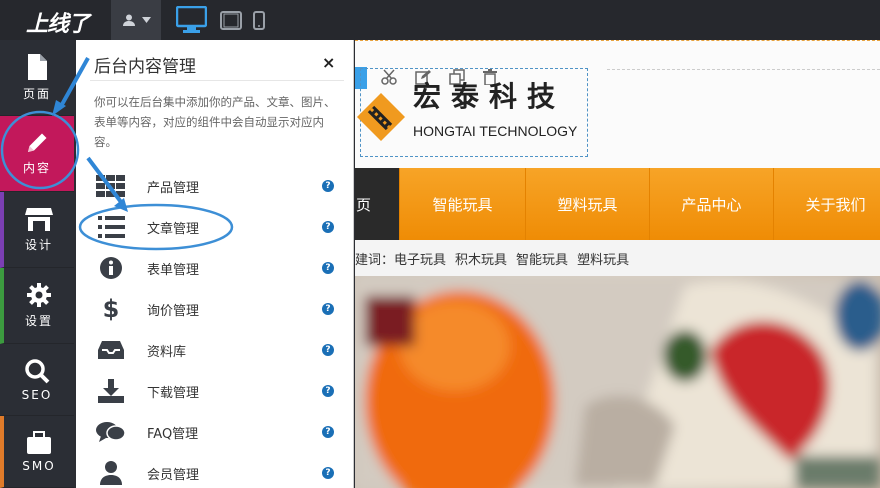 The height and width of the screenshot is (488, 880). What do you see at coordinates (542, 258) in the screenshot?
I see `keyword-link: 智能玩具` at bounding box center [542, 258].